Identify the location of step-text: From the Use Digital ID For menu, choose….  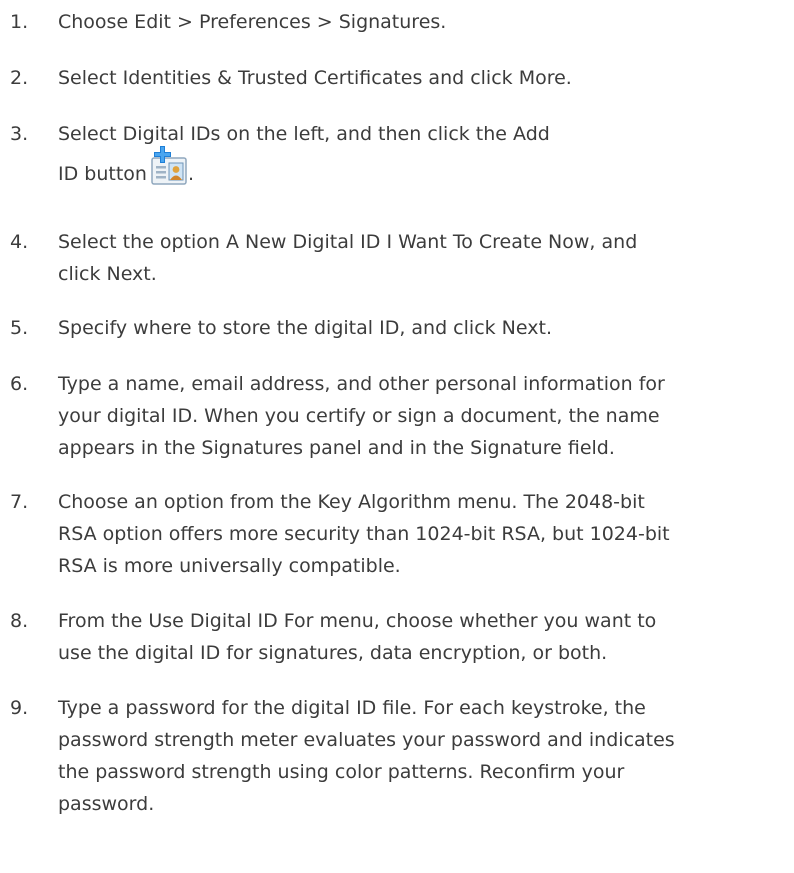
(420, 637).